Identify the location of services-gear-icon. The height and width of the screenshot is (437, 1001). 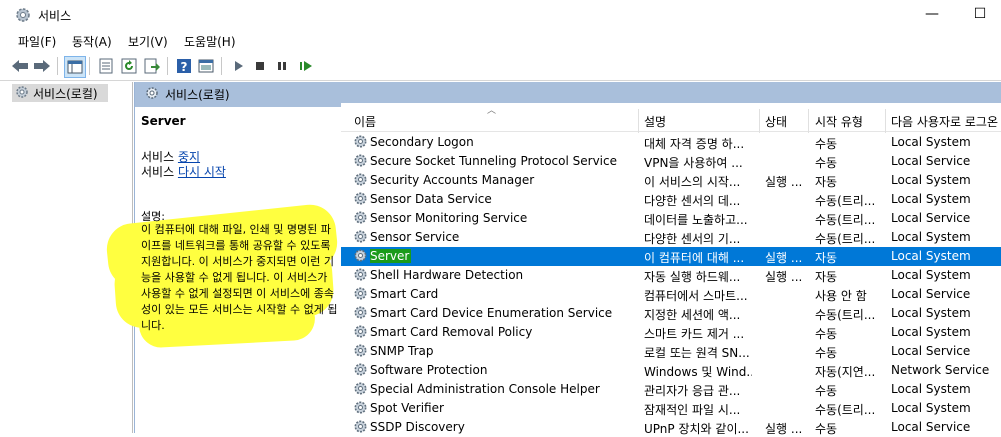
(23, 15).